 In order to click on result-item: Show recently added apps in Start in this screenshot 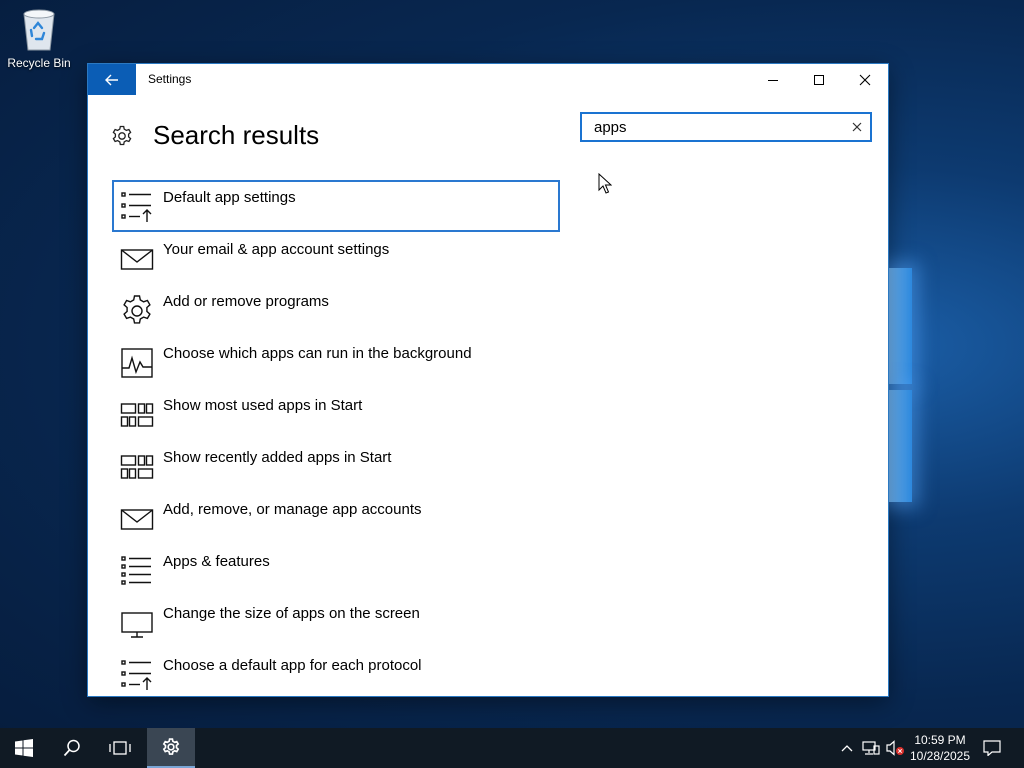, I will do `click(336, 466)`.